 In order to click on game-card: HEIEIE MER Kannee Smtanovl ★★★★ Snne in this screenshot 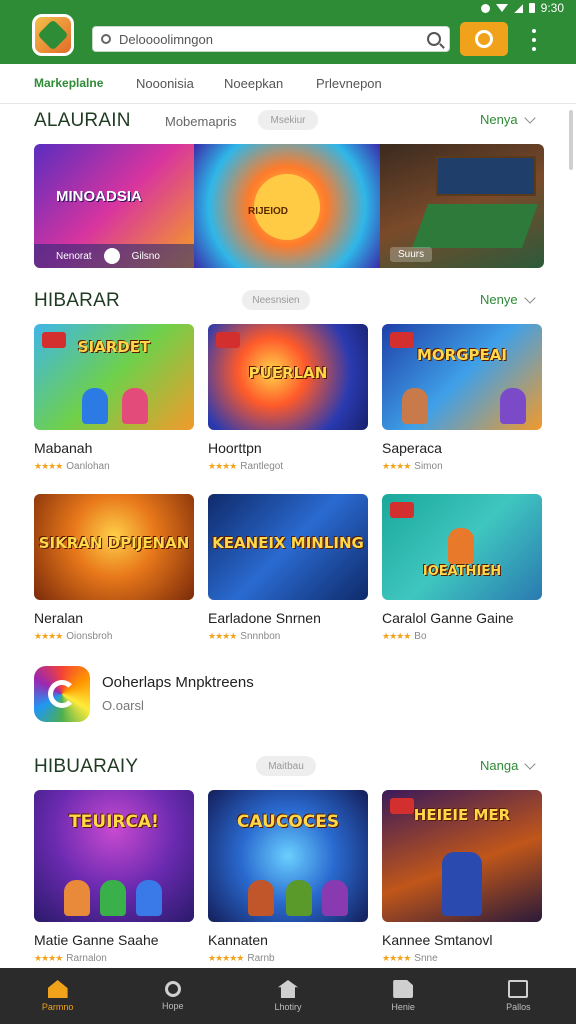, I will do `click(462, 877)`.